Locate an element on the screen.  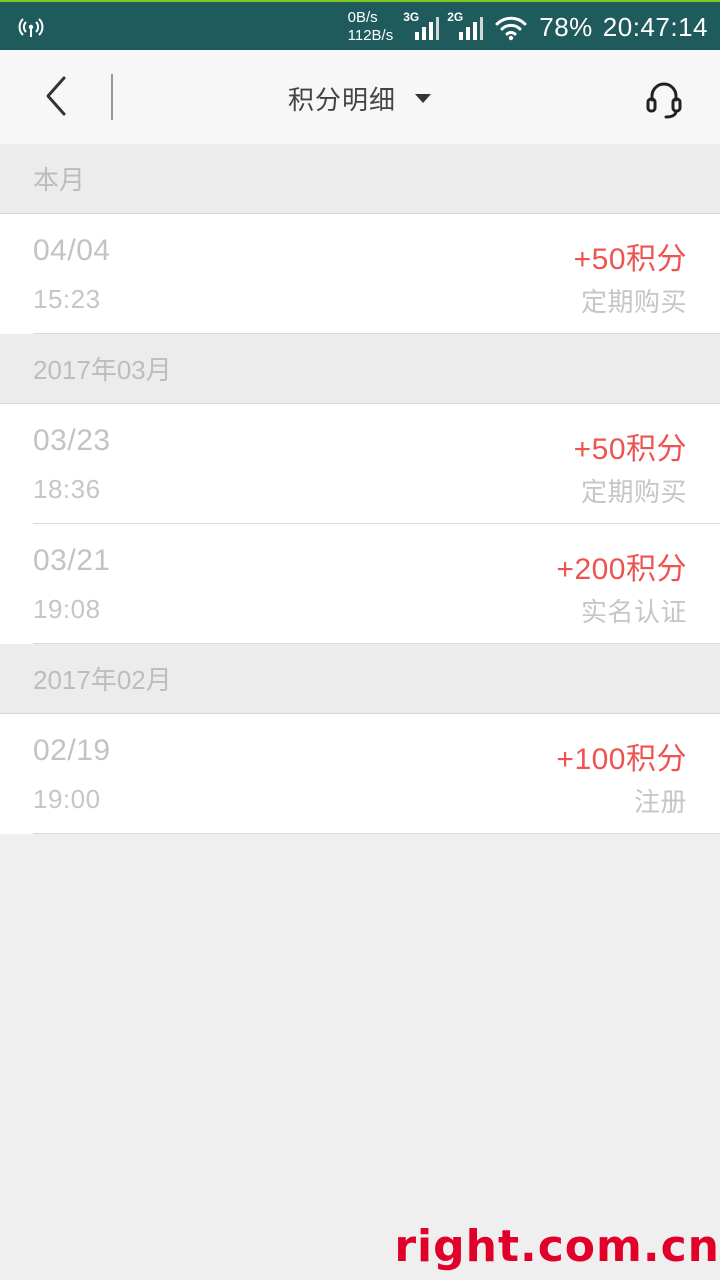
customer-service-headset-icon is located at coordinates (664, 100).